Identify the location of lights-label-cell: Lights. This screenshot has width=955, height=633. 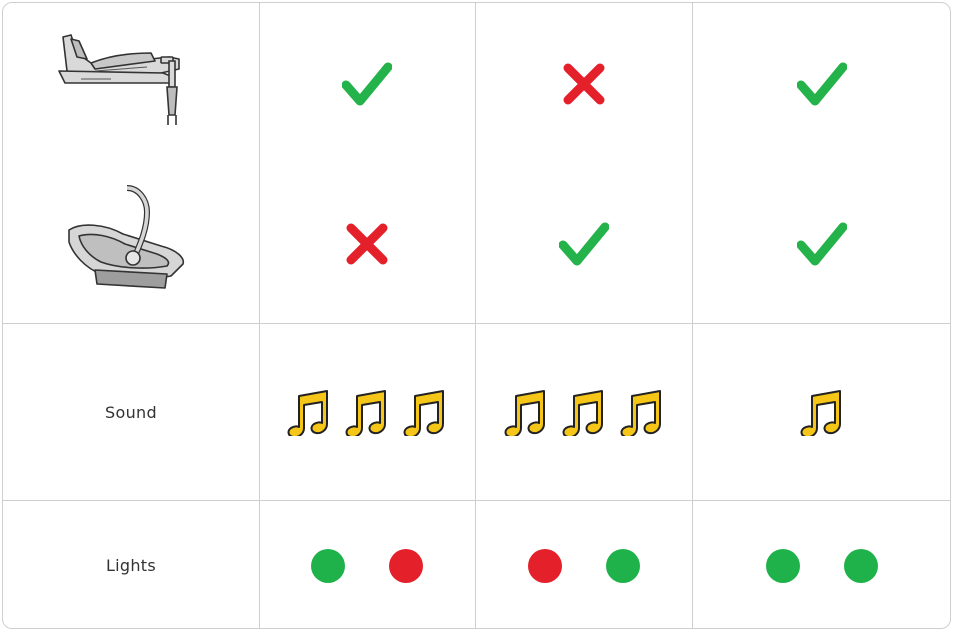
(131, 564).